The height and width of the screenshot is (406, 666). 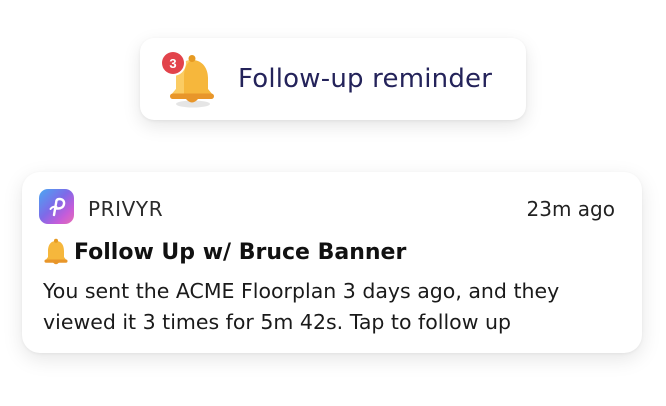 I want to click on notification-count-badge: 3, so click(x=173, y=63).